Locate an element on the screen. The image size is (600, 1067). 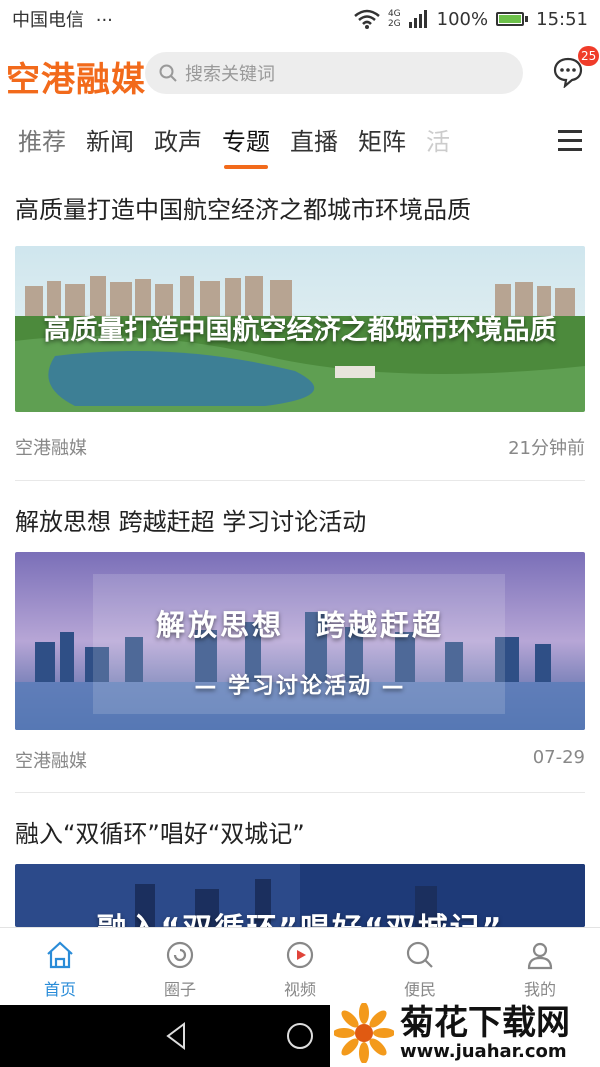
video-icon is located at coordinates (300, 955).